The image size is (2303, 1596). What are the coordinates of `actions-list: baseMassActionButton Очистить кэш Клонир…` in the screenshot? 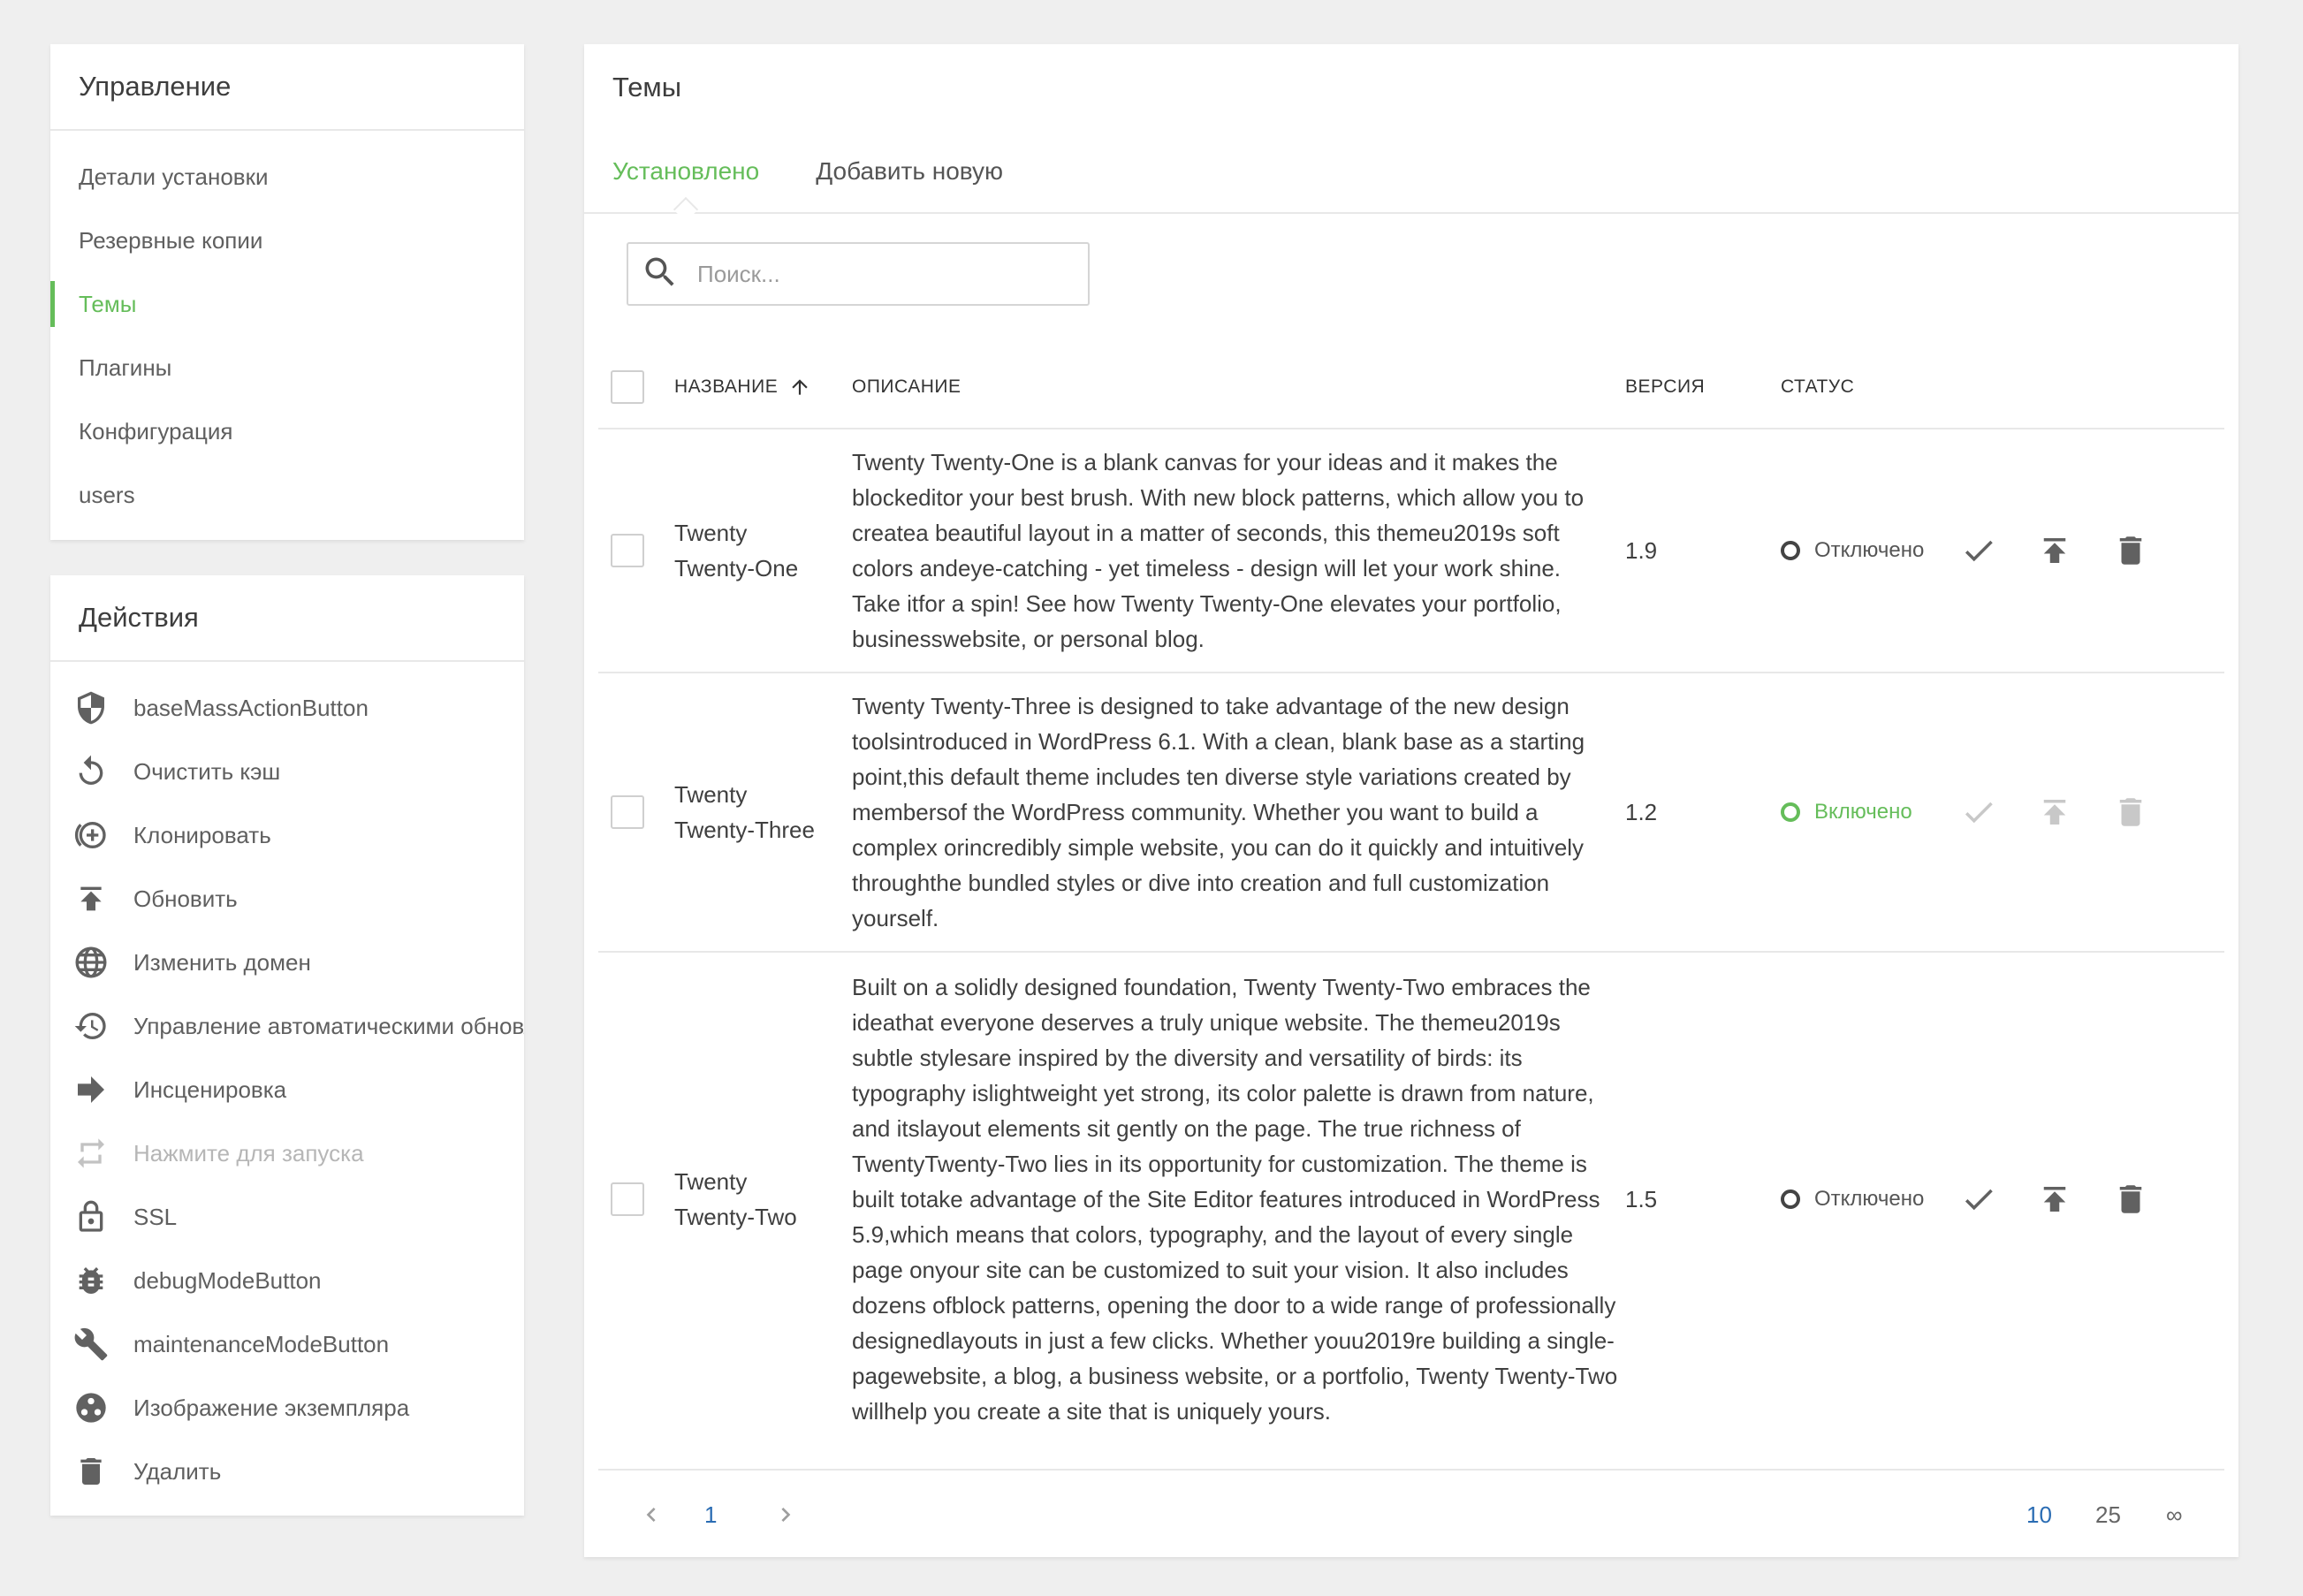 It's located at (287, 1082).